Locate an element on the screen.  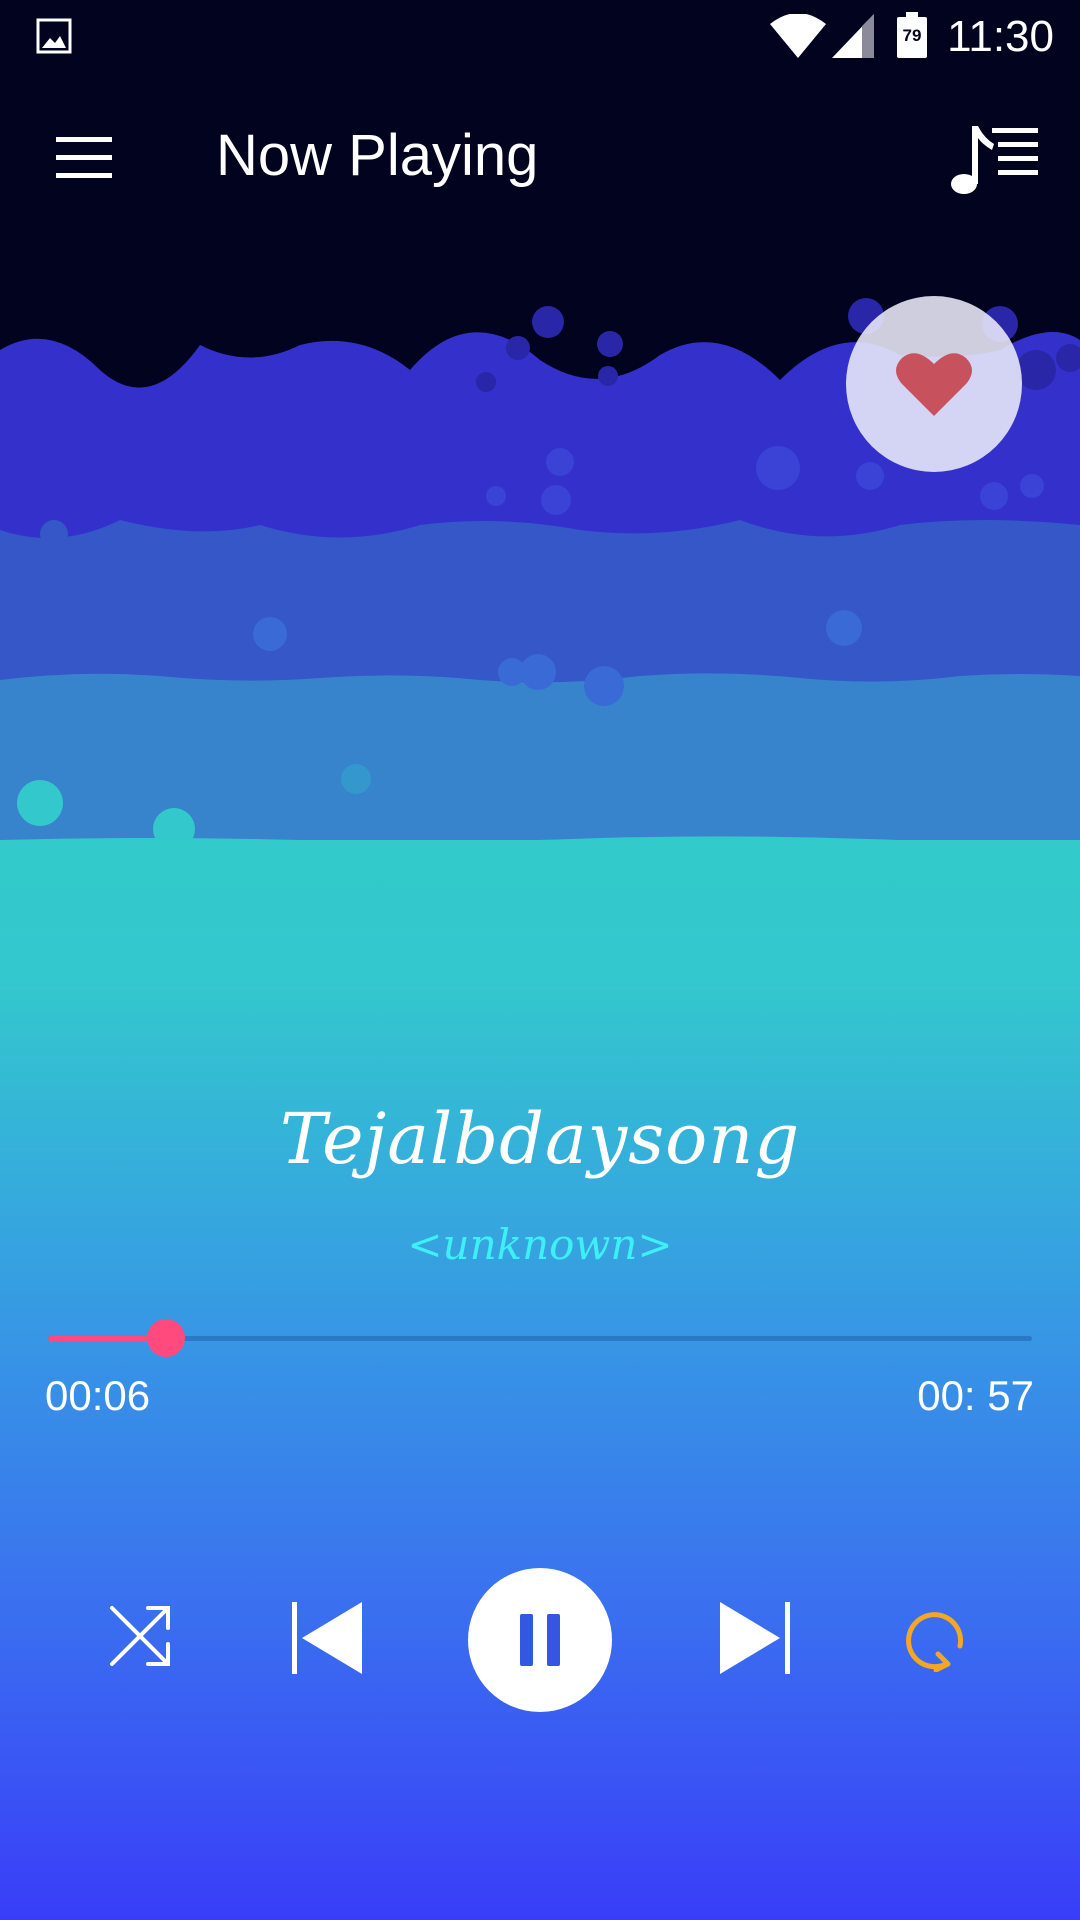
battery-icon: 79 is located at coordinates (912, 35).